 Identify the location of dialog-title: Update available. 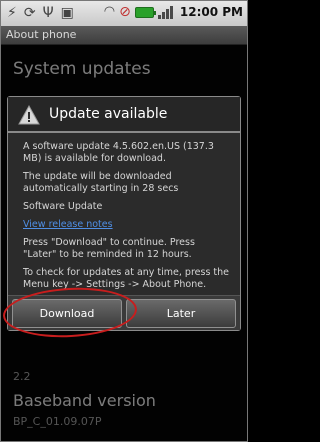
(108, 114).